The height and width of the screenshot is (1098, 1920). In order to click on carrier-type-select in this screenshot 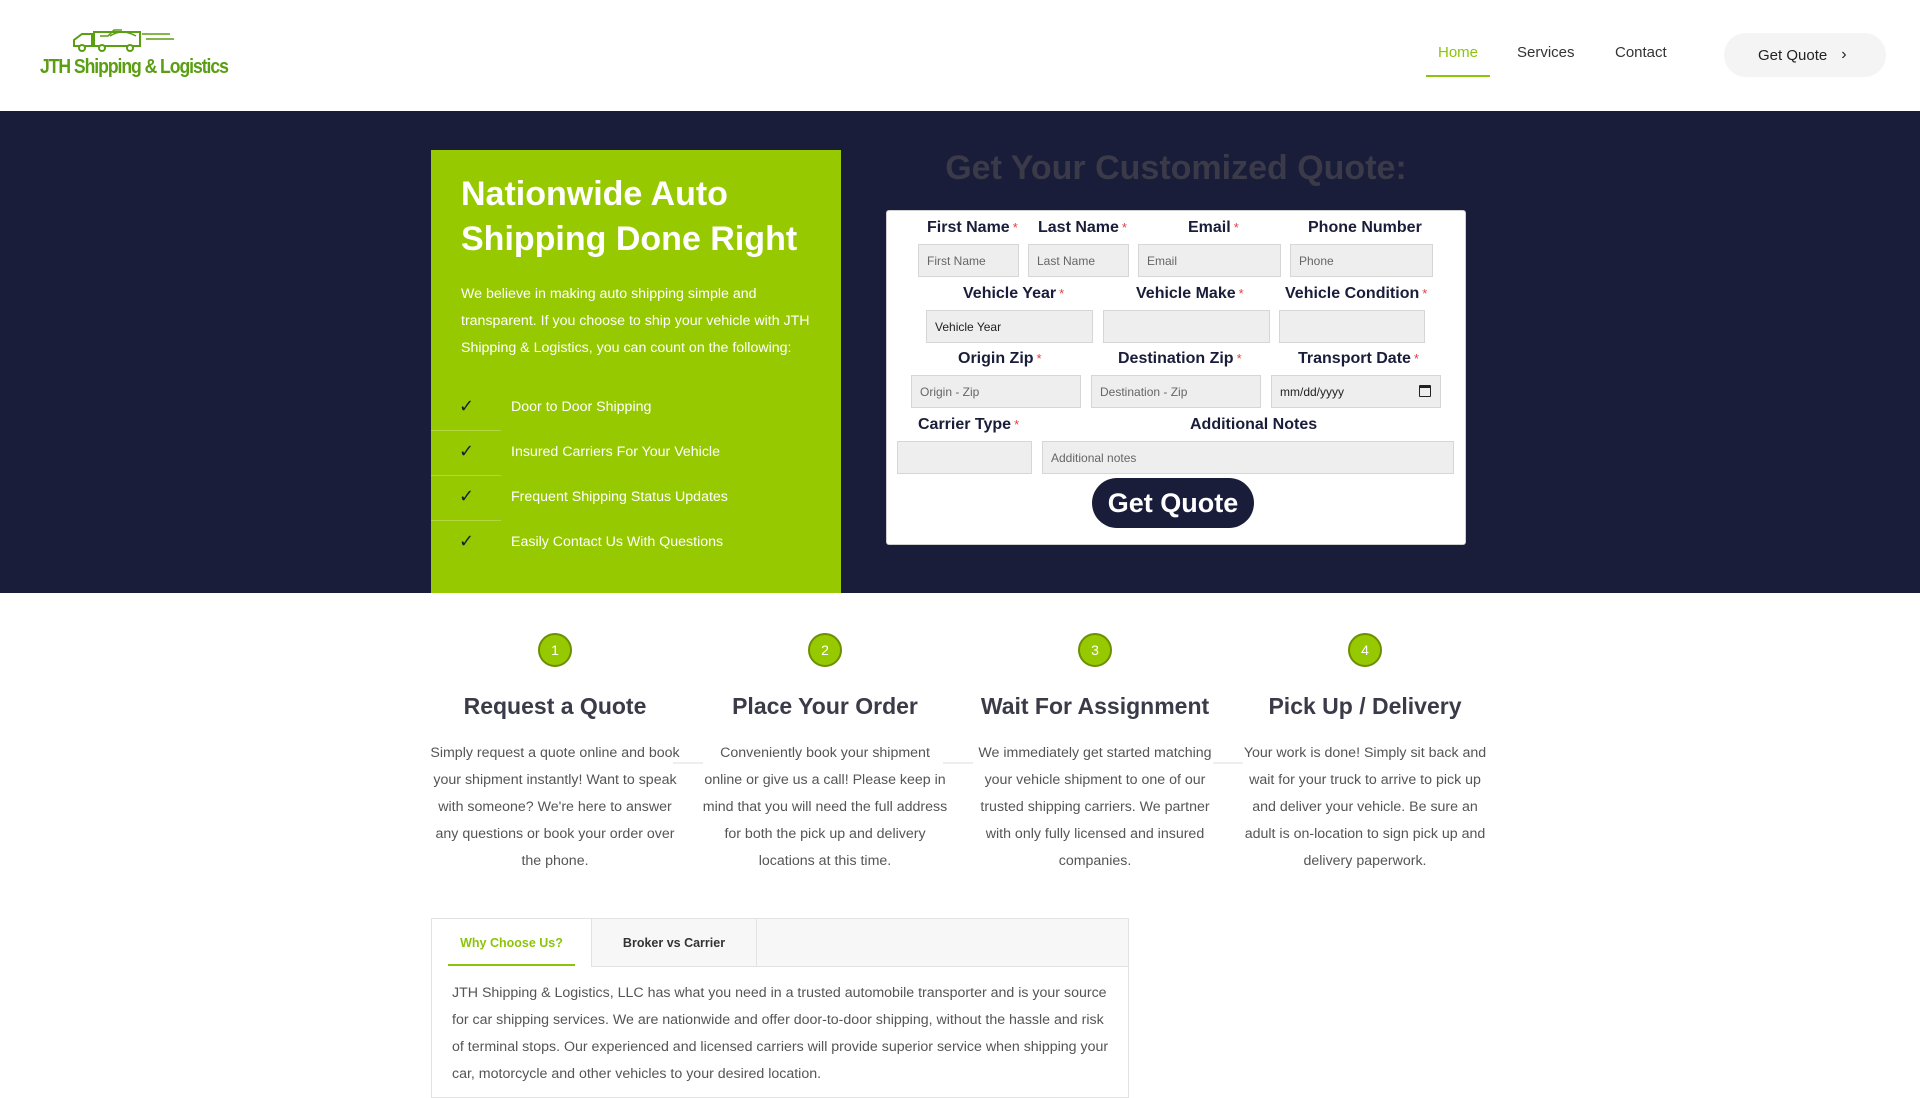, I will do `click(964, 457)`.